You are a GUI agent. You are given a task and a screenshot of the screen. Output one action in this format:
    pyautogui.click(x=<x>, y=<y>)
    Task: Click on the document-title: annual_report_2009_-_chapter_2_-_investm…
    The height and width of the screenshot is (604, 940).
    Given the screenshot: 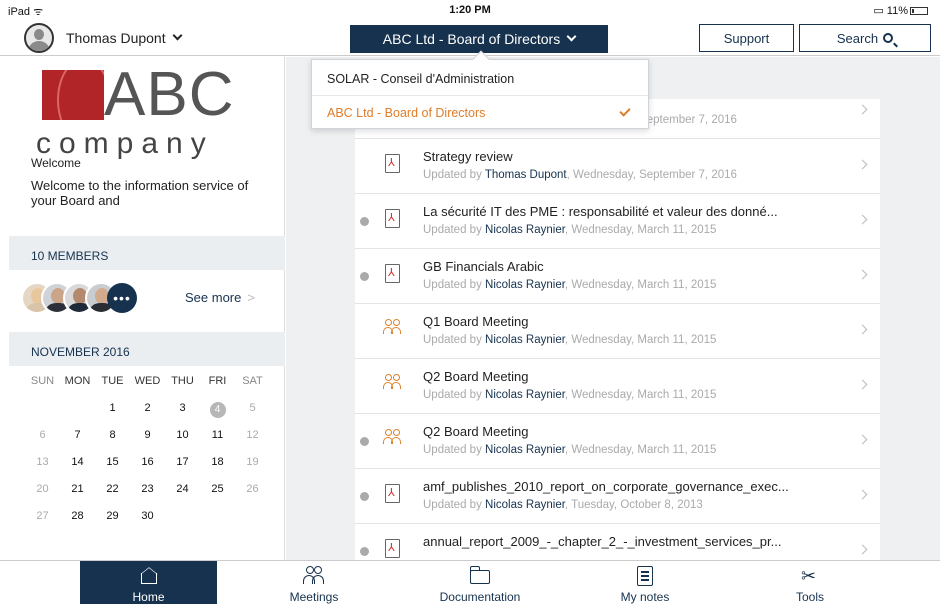 What is the action you would take?
    pyautogui.click(x=602, y=541)
    